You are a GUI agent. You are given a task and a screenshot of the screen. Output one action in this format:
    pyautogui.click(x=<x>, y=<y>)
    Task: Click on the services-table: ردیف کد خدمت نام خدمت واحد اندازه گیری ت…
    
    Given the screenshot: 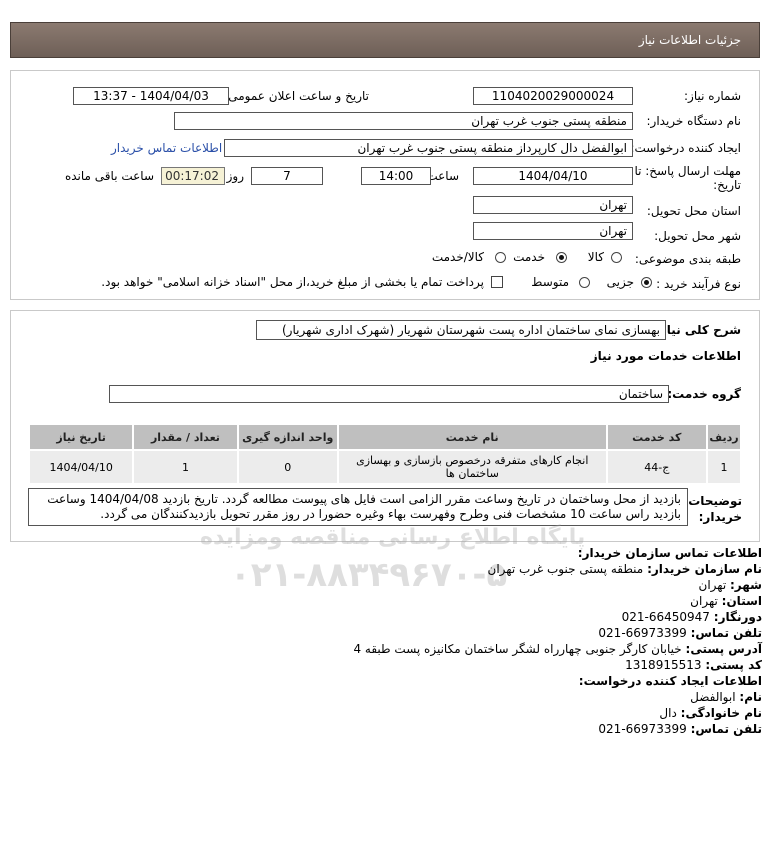 What is the action you would take?
    pyautogui.click(x=385, y=454)
    